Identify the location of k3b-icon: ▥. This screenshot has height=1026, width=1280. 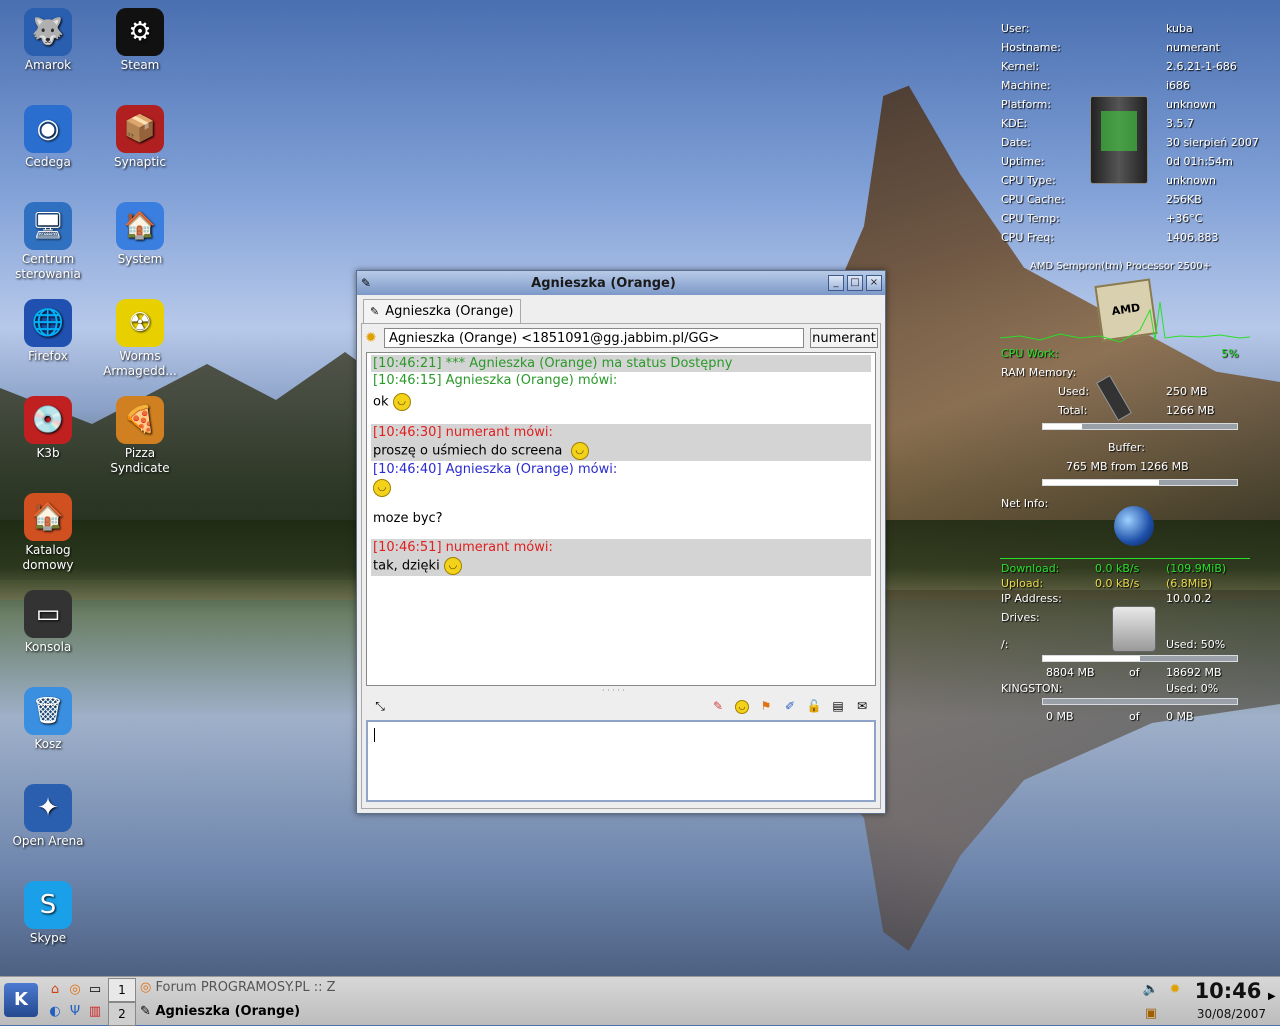
(95, 1012).